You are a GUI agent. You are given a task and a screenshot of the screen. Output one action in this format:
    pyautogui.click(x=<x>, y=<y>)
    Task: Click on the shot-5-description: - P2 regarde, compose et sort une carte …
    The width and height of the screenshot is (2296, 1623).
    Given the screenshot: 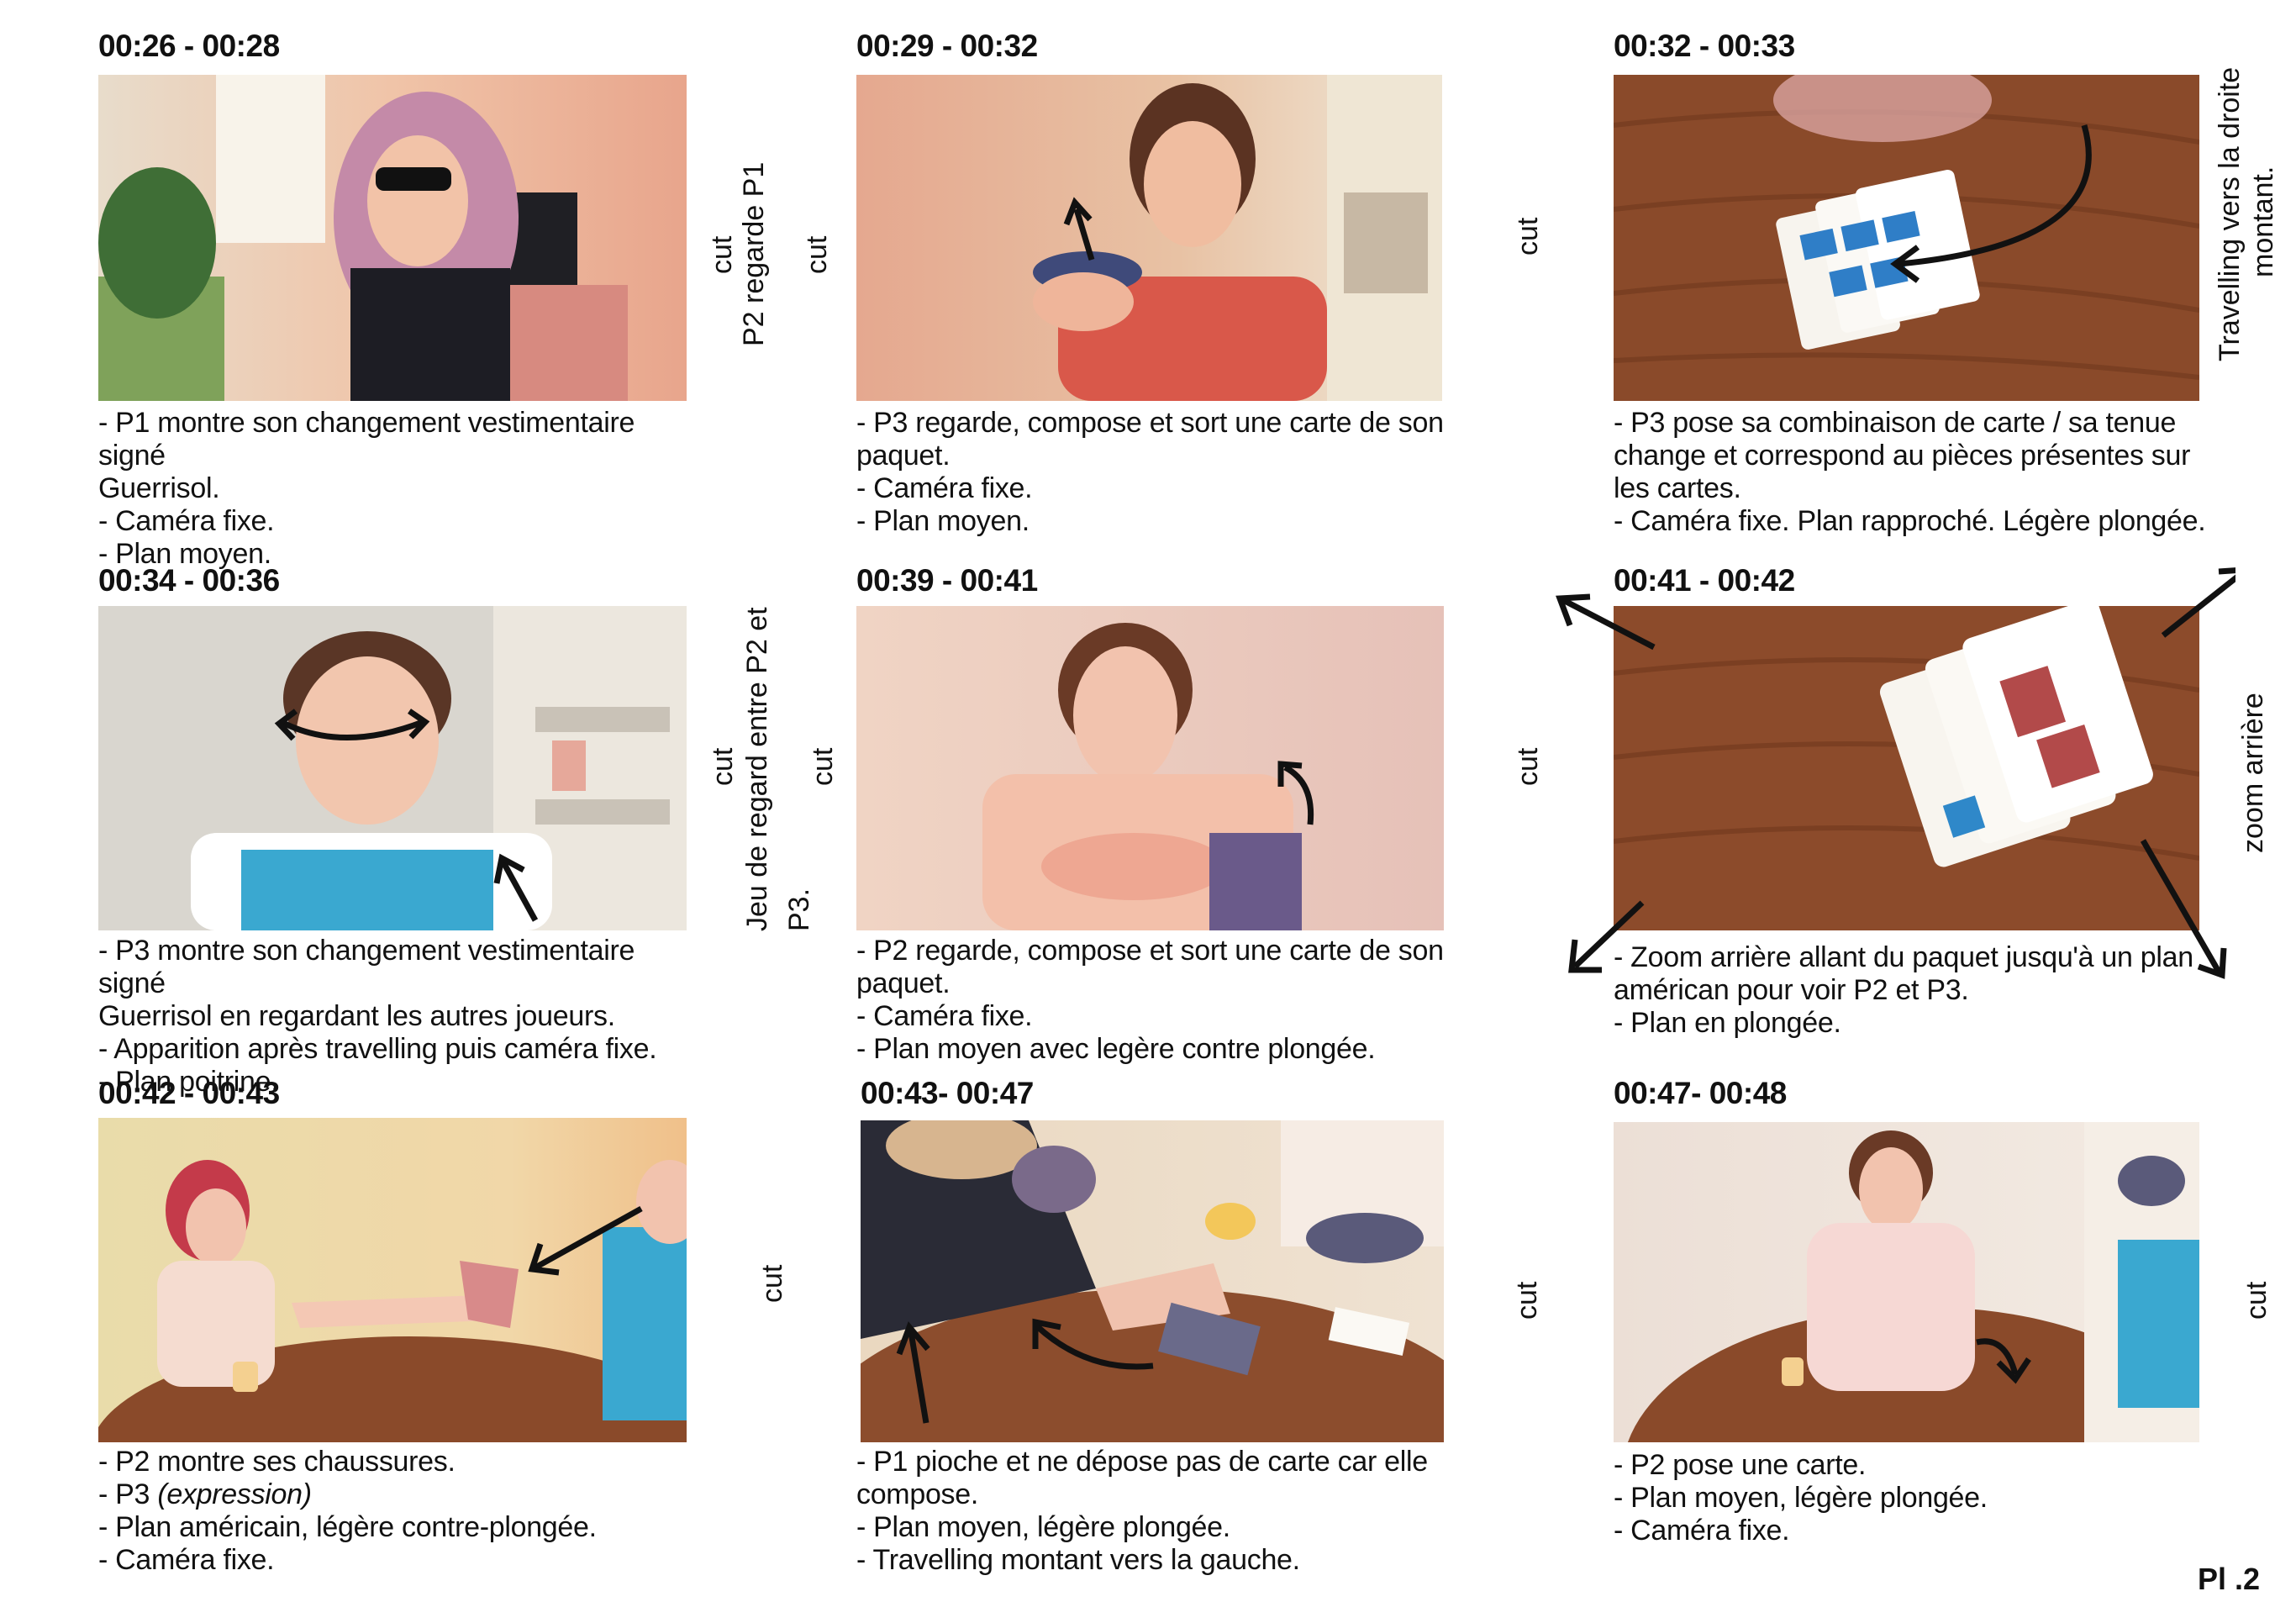 What is the action you would take?
    pyautogui.click(x=1159, y=1001)
    